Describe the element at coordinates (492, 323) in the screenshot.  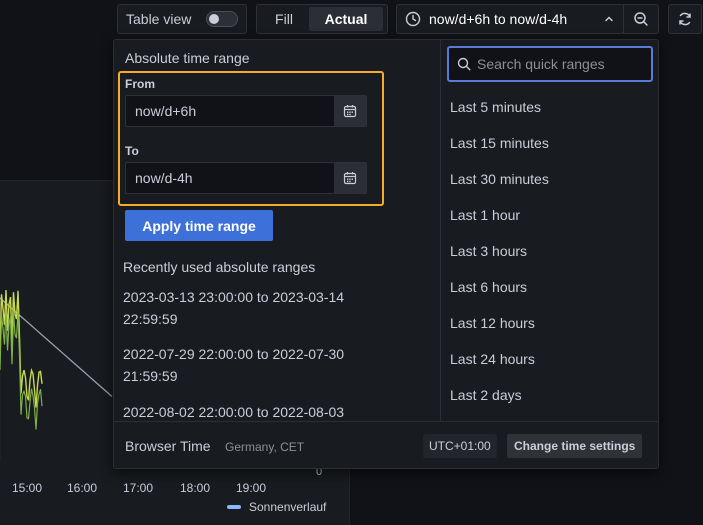
I see `quick-range-item: Last 12 hours` at that location.